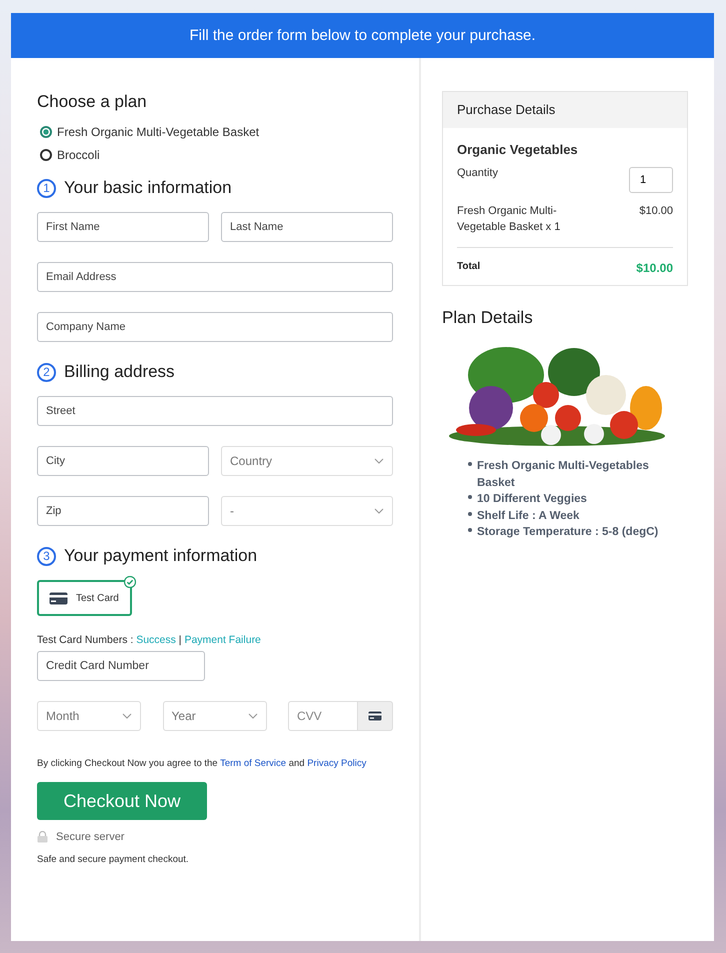 The image size is (726, 953). I want to click on quantity-field: 1, so click(651, 180).